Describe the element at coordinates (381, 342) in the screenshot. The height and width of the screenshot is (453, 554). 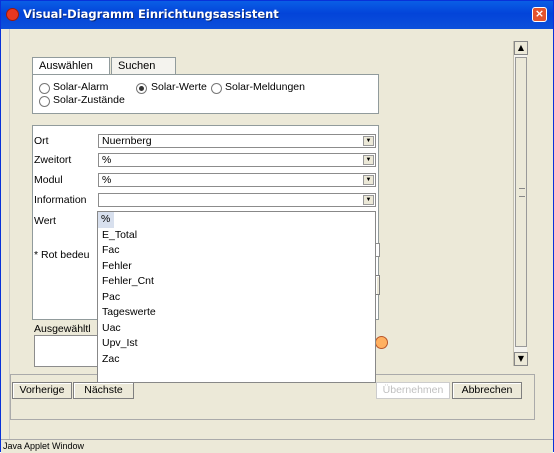
I see `remove-icon` at that location.